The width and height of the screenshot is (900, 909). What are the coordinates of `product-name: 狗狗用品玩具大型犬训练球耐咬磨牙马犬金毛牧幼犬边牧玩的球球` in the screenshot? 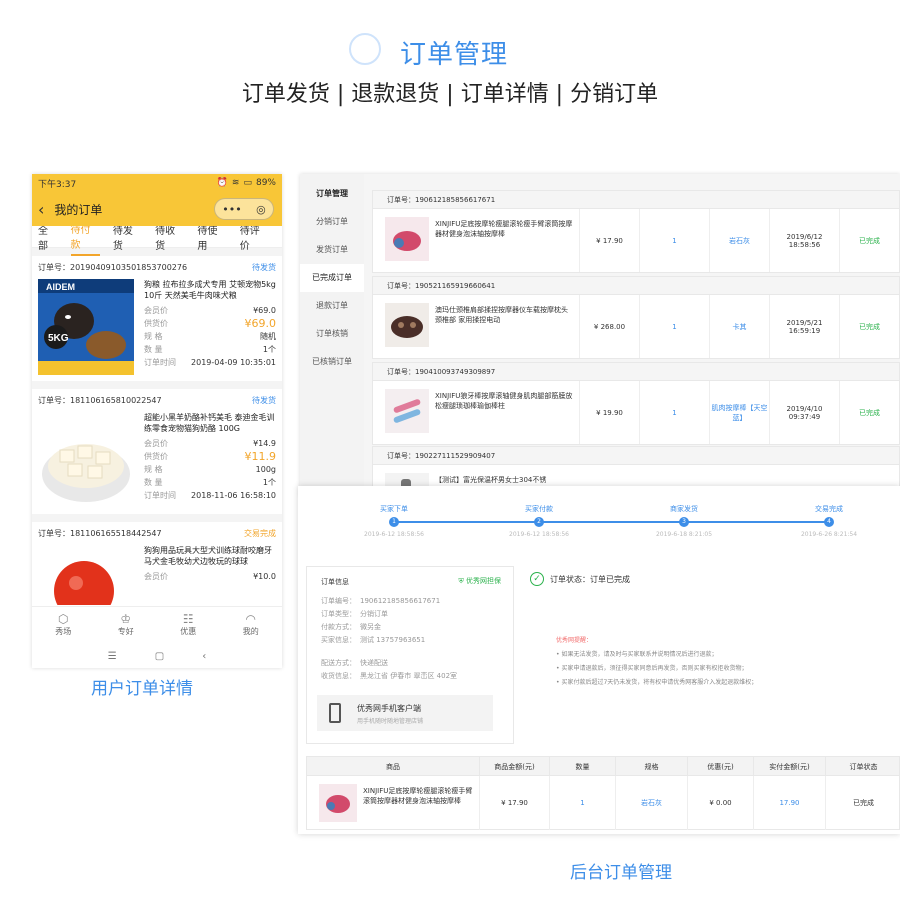 It's located at (208, 556).